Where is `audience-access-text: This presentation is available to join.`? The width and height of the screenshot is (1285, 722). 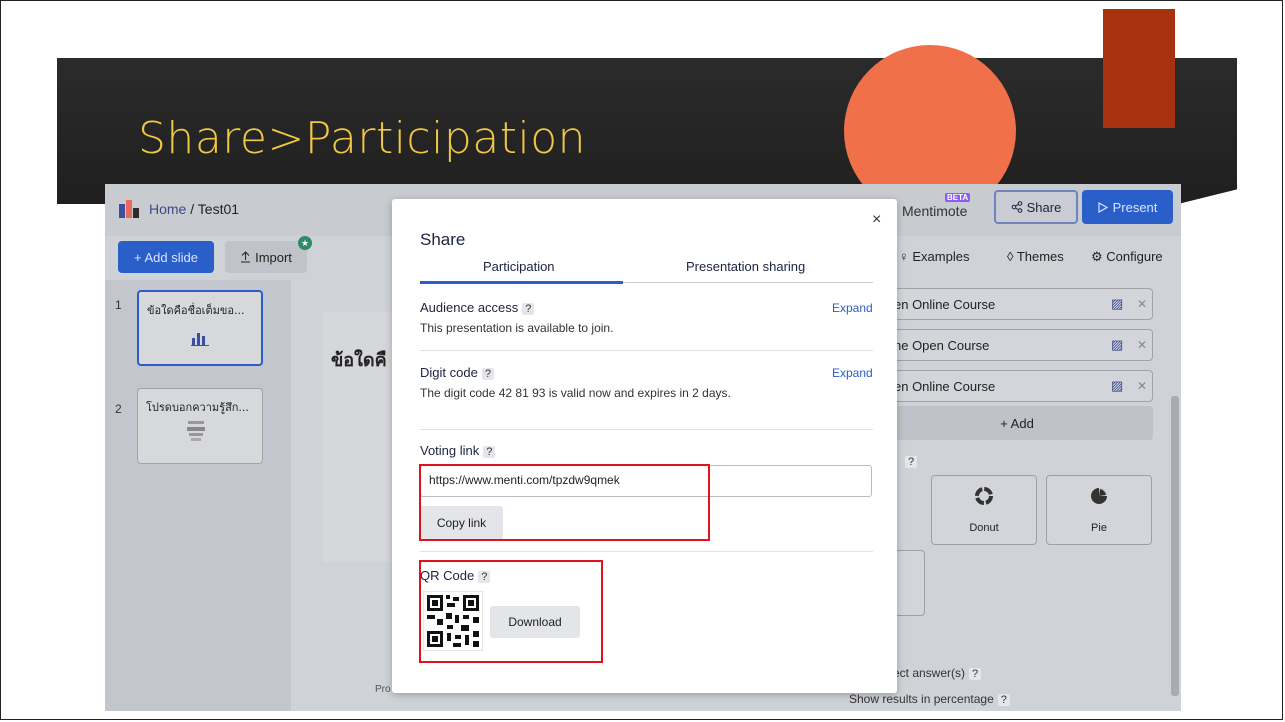
audience-access-text: This presentation is available to join. is located at coordinates (517, 328).